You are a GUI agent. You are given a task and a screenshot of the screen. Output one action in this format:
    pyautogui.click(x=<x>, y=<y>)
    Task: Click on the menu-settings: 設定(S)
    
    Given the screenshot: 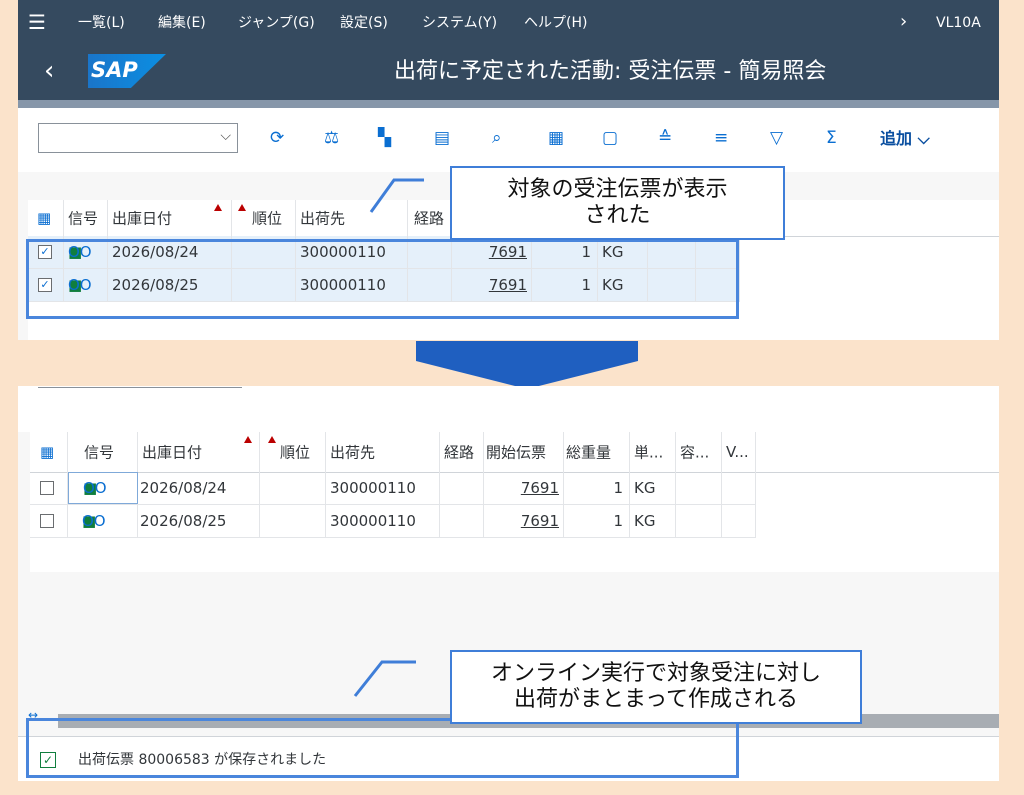 What is the action you would take?
    pyautogui.click(x=364, y=23)
    